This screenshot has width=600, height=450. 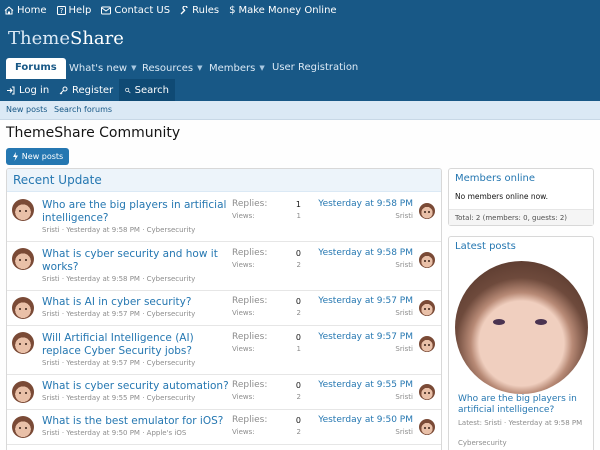 What do you see at coordinates (137, 261) in the screenshot?
I see `thread-title: What is cyber security and how it works?` at bounding box center [137, 261].